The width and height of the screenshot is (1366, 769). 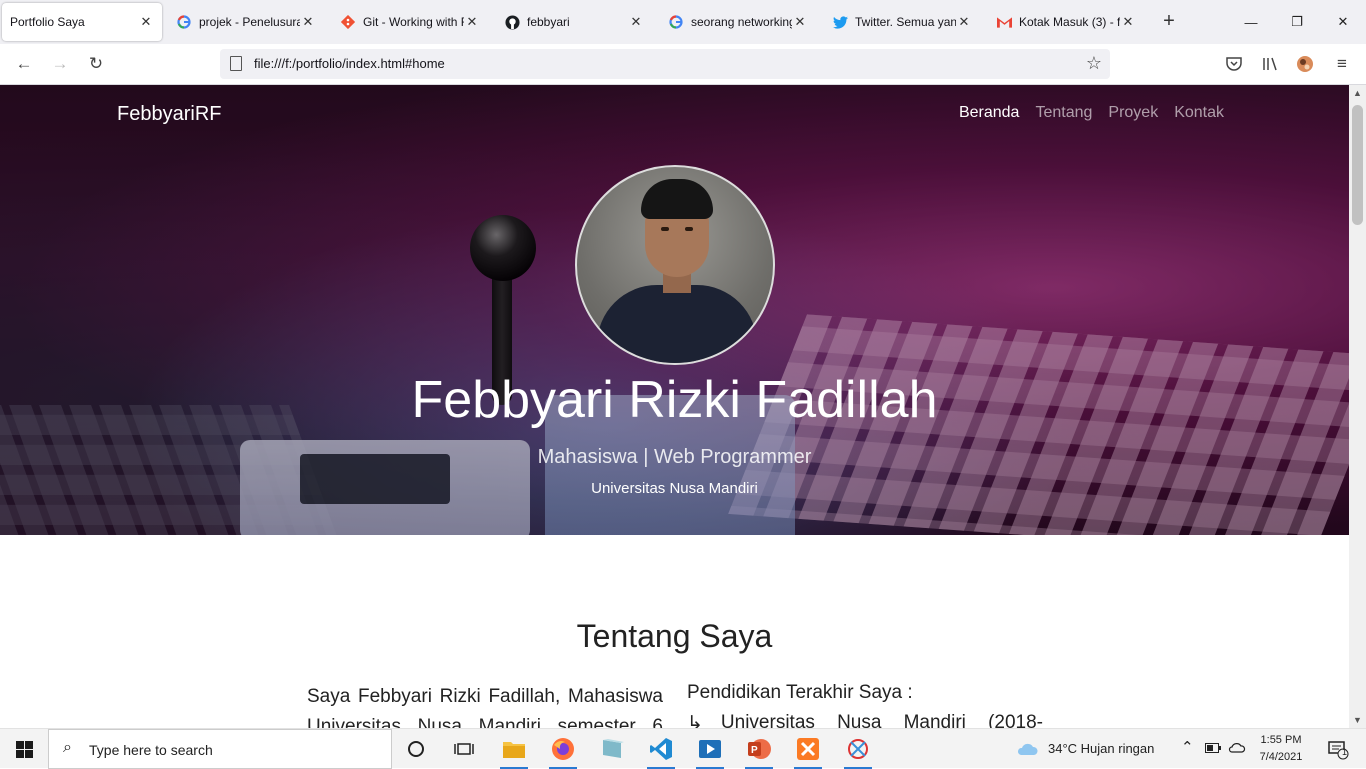 What do you see at coordinates (675, 265) in the screenshot?
I see `profile-photo` at bounding box center [675, 265].